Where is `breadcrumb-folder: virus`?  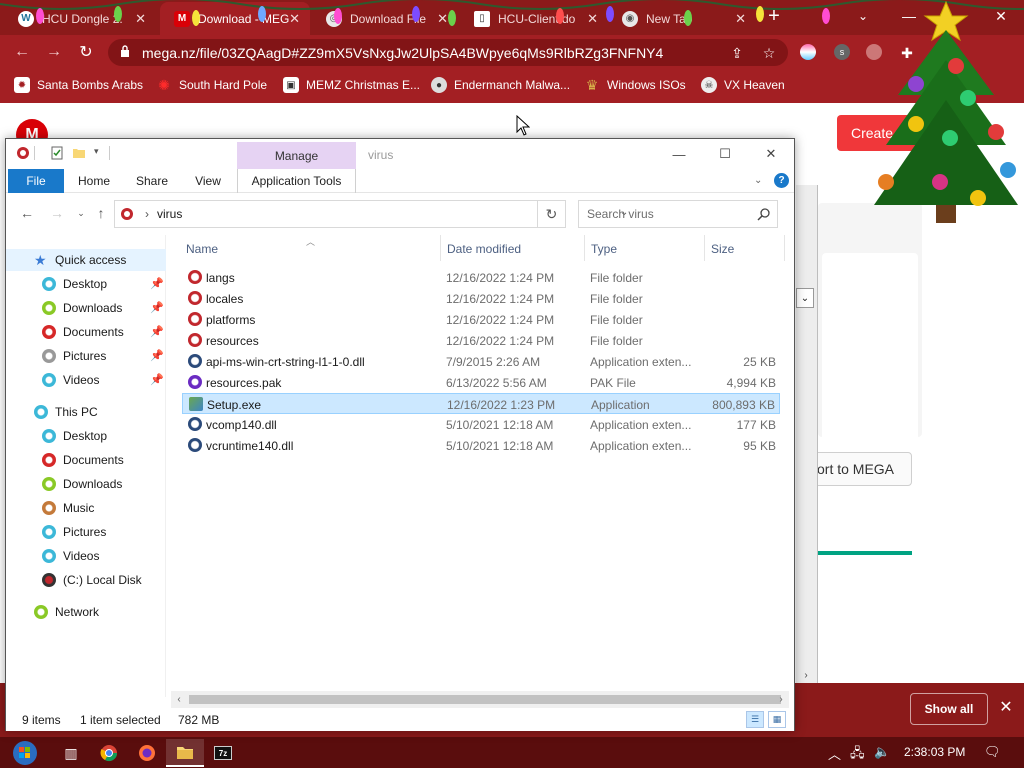 breadcrumb-folder: virus is located at coordinates (169, 214).